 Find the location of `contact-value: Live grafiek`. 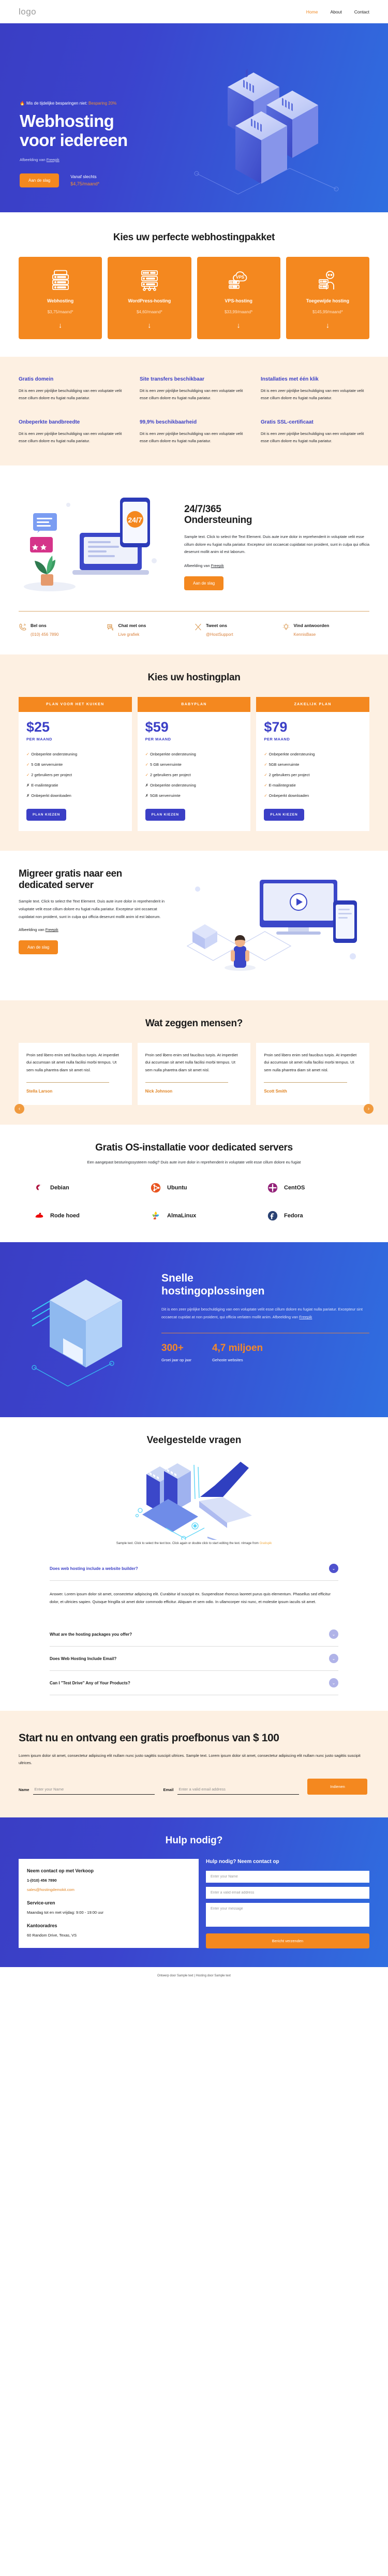

contact-value: Live grafiek is located at coordinates (132, 634).